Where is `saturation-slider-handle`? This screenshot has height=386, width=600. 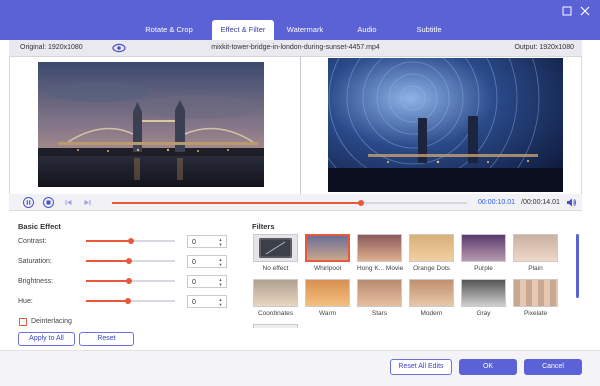
saturation-slider-handle is located at coordinates (128, 261).